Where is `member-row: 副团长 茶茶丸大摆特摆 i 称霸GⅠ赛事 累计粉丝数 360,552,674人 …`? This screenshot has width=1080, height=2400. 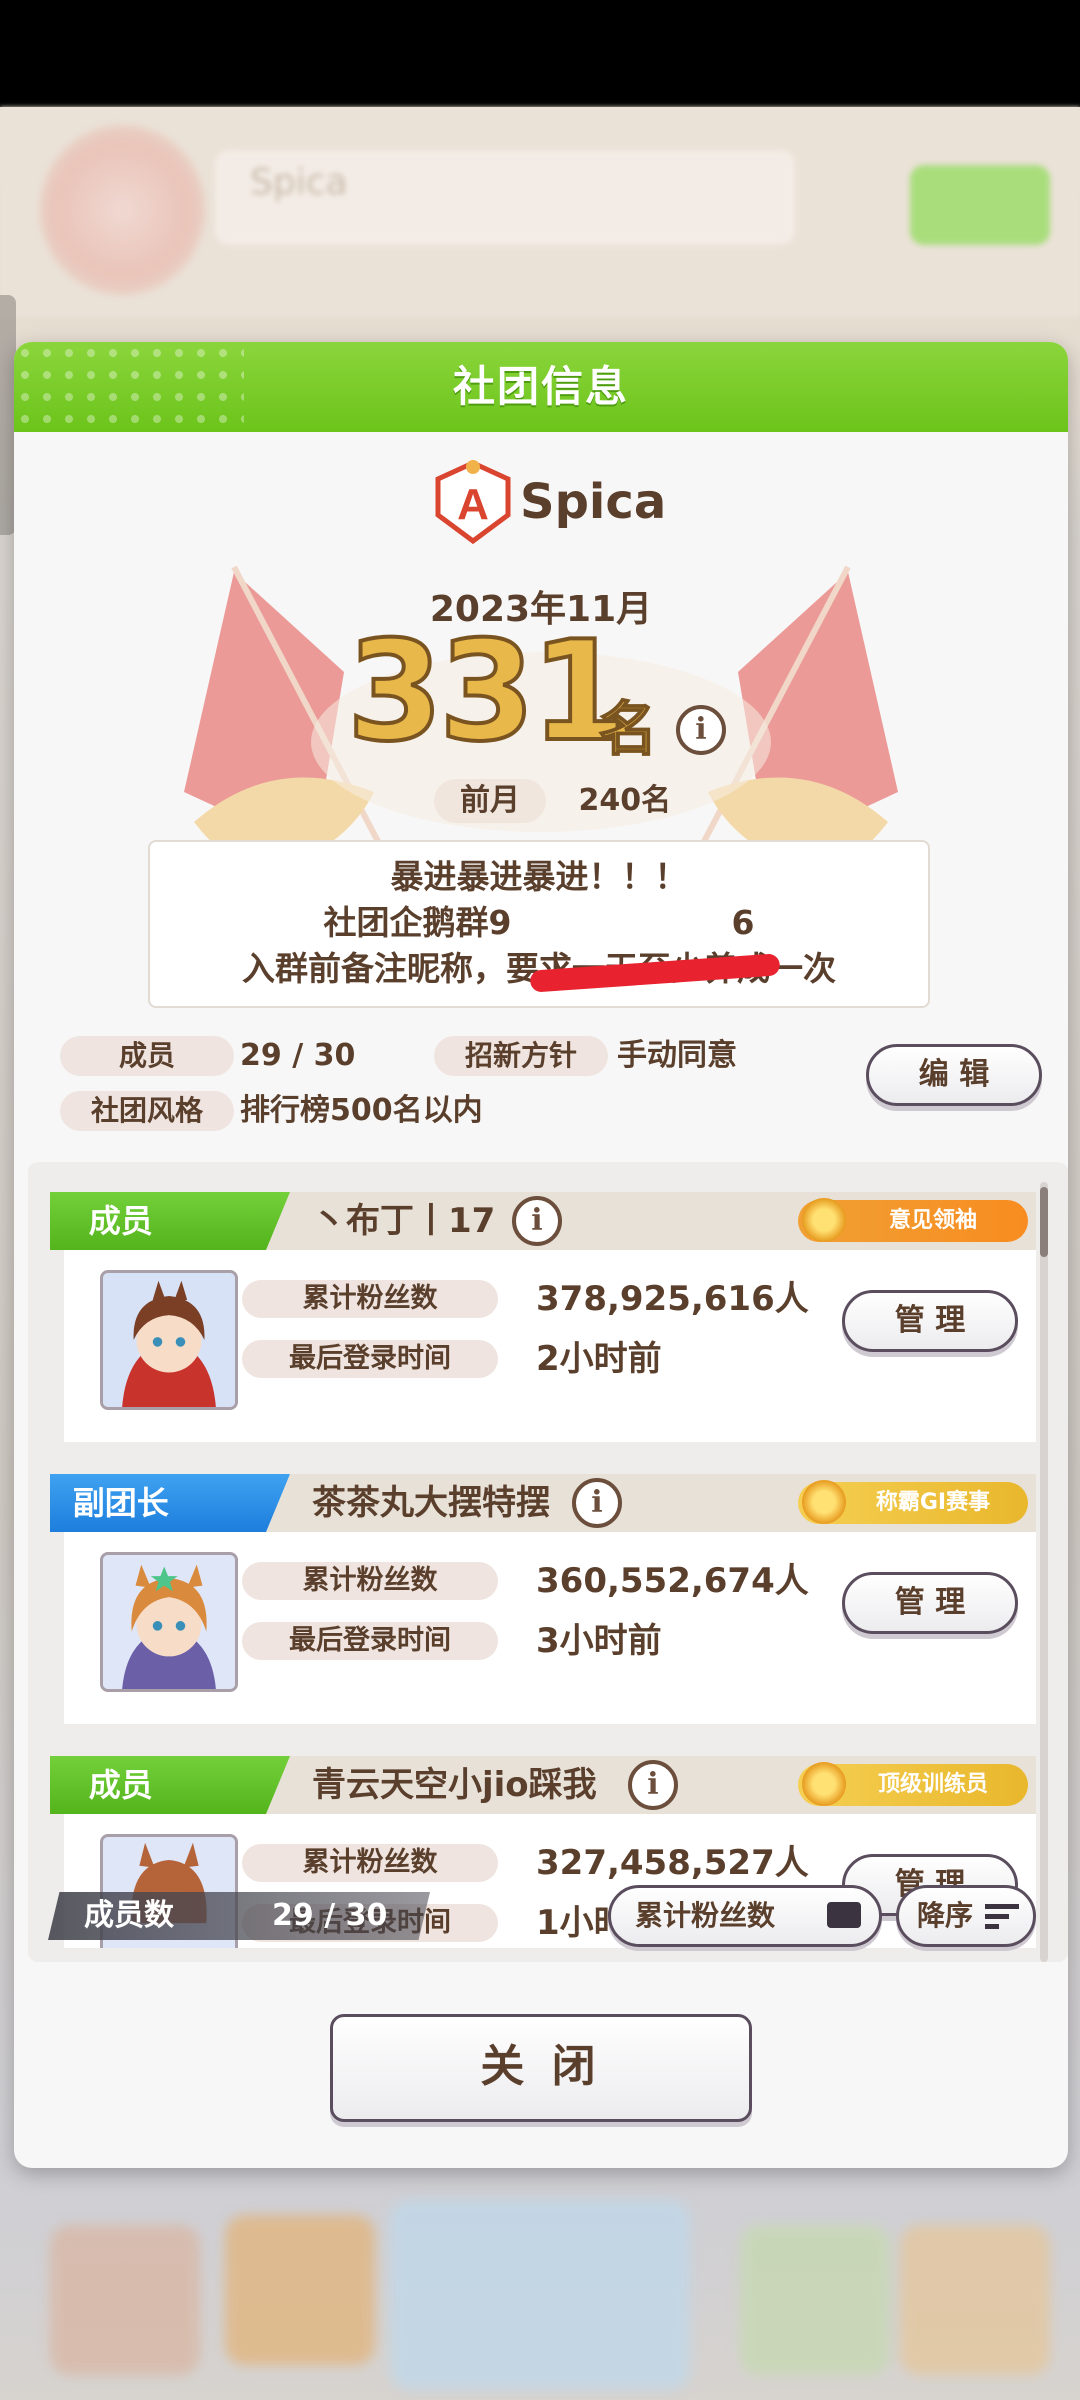 member-row: 副团长 茶茶丸大摆特摆 i 称霸GⅠ赛事 累计粉丝数 360,552,674人 … is located at coordinates (543, 1599).